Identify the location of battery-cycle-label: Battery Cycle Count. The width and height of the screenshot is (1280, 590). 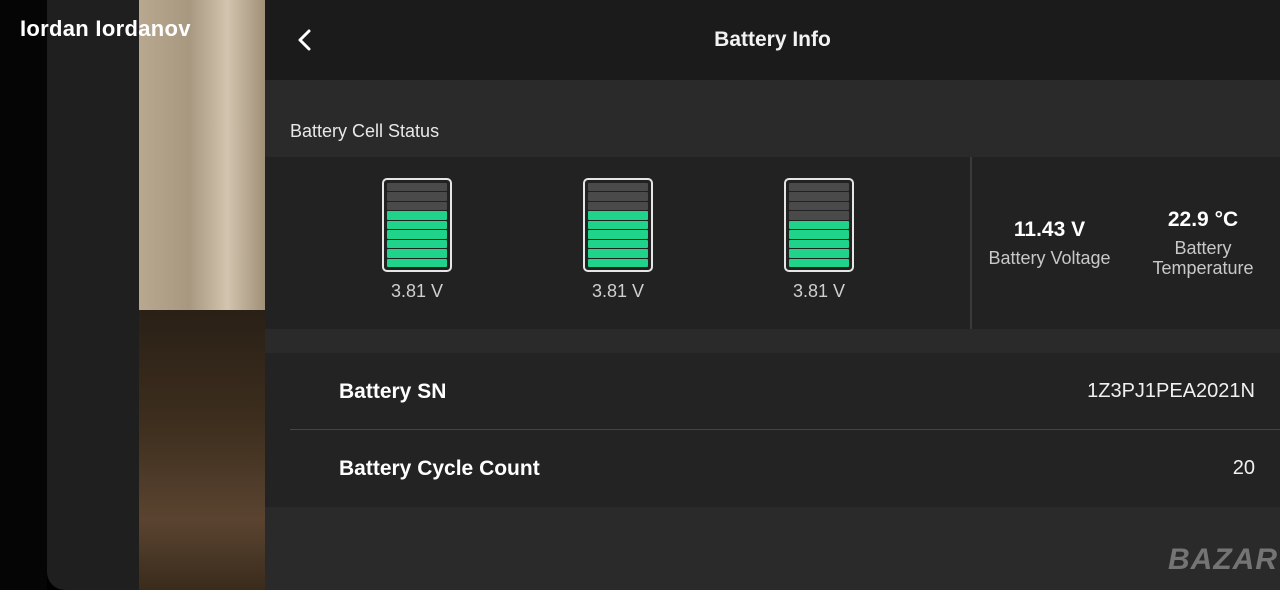
(439, 468).